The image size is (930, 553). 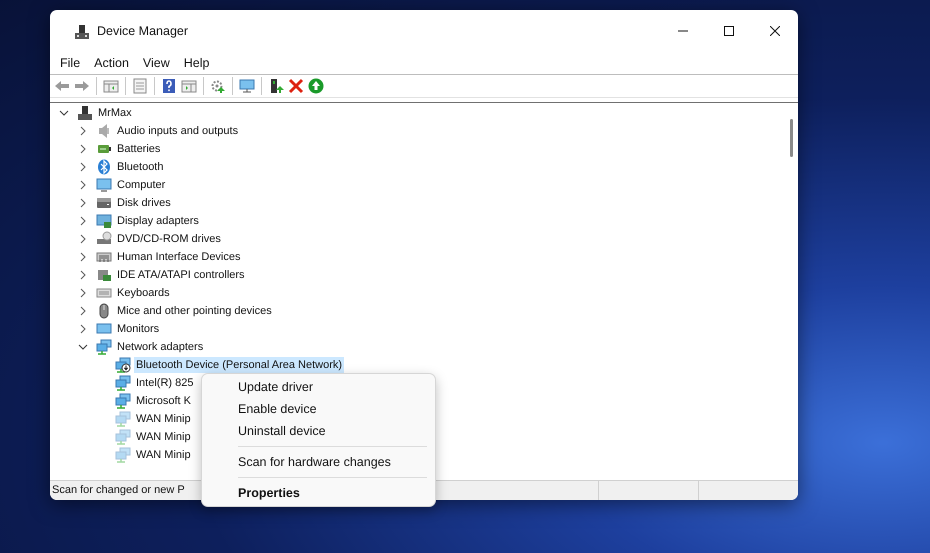 What do you see at coordinates (160, 347) in the screenshot?
I see `tree-item: Network adapters` at bounding box center [160, 347].